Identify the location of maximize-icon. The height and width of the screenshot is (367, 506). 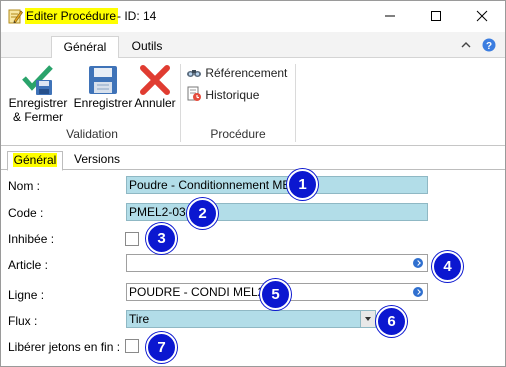
(436, 16).